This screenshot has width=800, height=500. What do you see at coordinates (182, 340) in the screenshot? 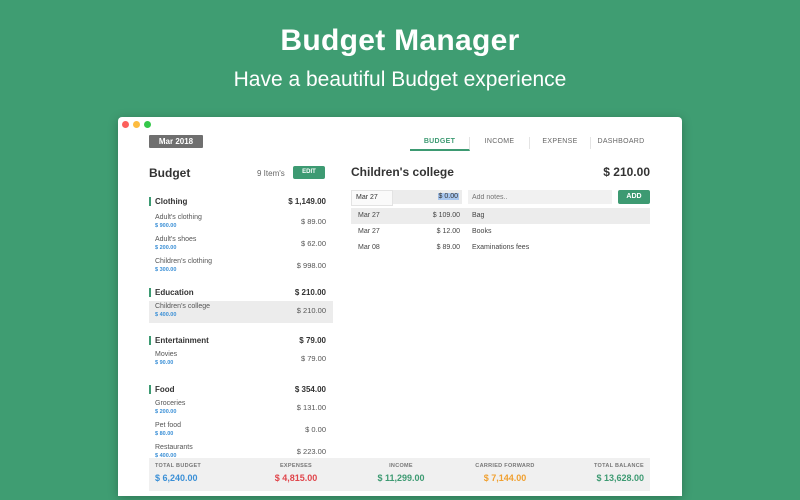
I see `category-name: Entertainment` at bounding box center [182, 340].